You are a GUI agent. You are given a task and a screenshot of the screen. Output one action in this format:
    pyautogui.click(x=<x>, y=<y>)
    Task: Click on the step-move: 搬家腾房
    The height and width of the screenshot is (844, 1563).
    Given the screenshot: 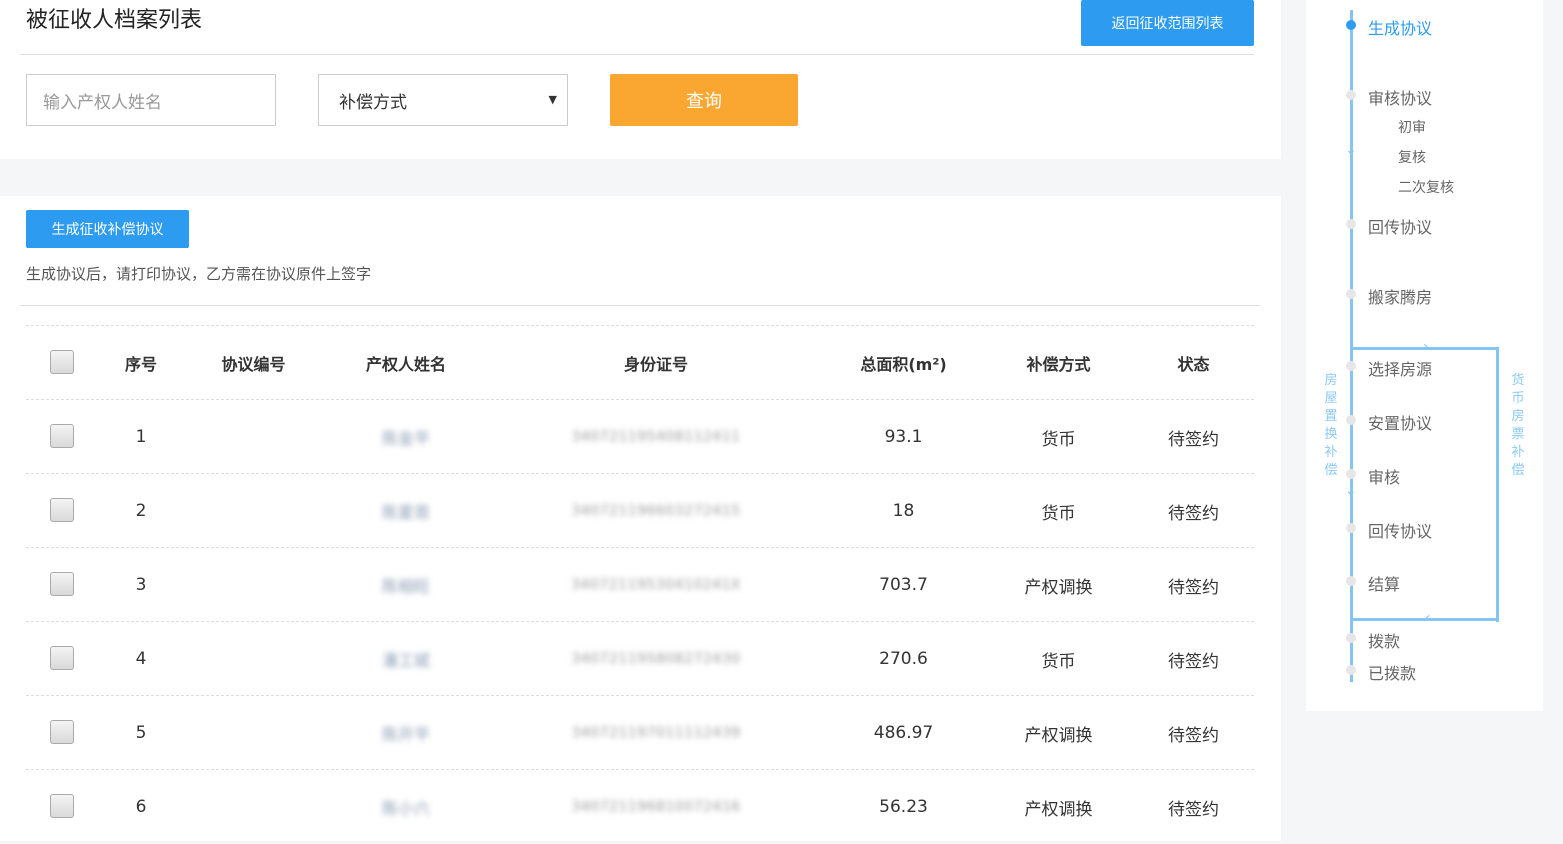 What is the action you would take?
    pyautogui.click(x=1400, y=296)
    